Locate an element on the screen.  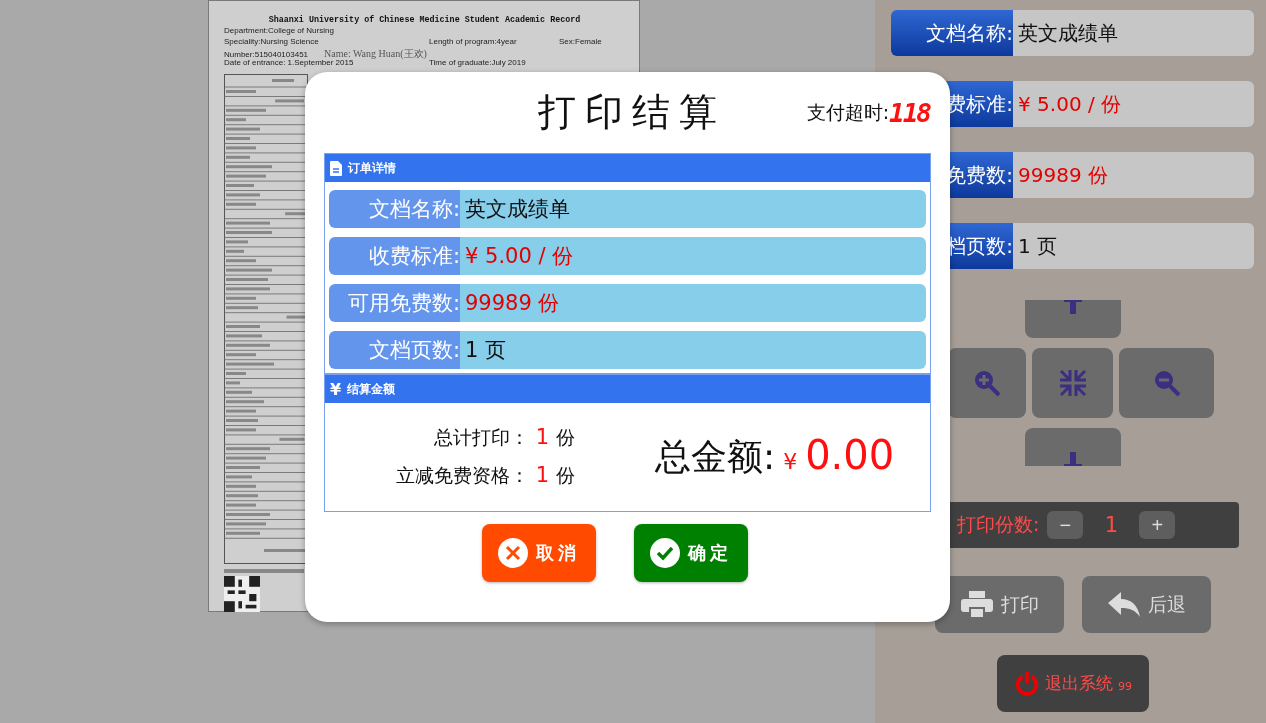
yen-icon: ¥ is located at coordinates (336, 389).